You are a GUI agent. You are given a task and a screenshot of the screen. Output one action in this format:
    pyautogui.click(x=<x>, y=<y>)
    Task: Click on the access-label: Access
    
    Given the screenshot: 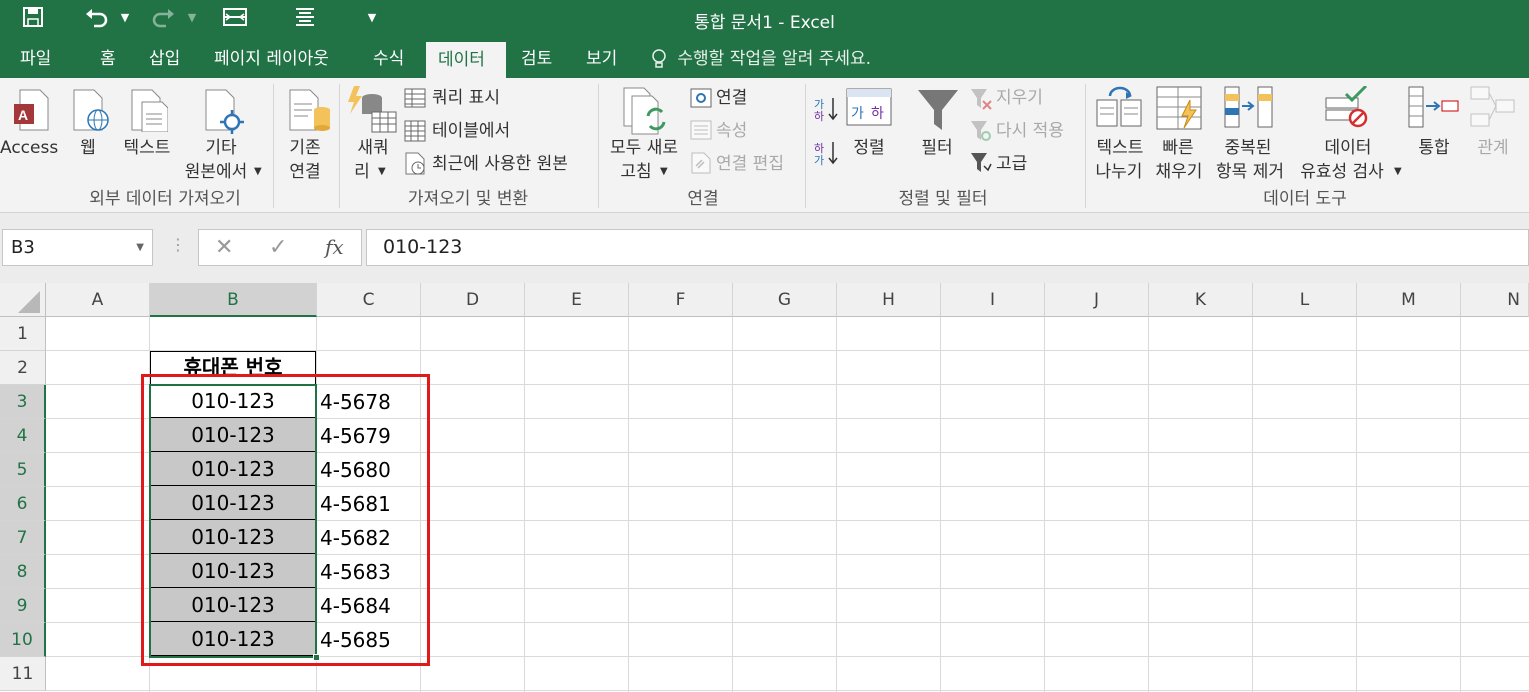 What is the action you would take?
    pyautogui.click(x=29, y=148)
    